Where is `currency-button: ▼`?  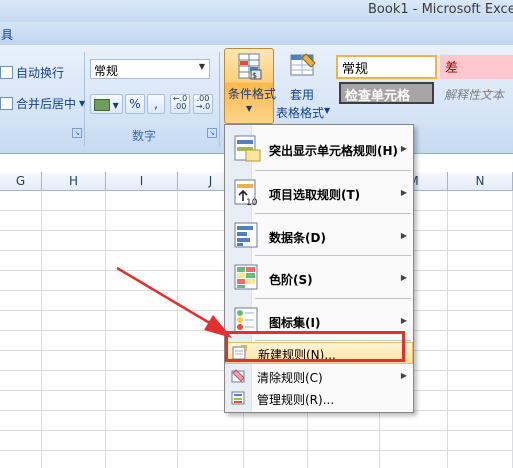 currency-button: ▼ is located at coordinates (106, 104).